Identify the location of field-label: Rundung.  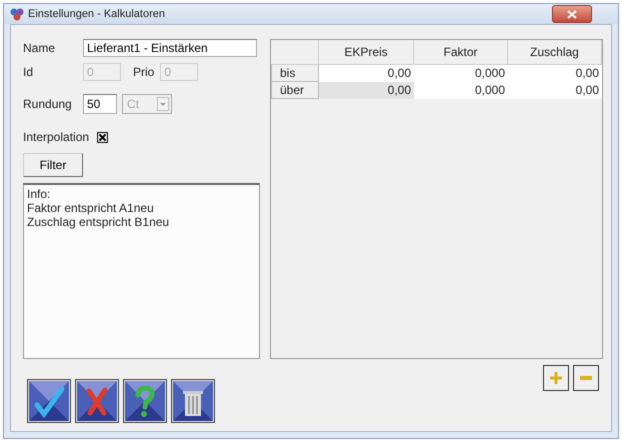
(48, 104).